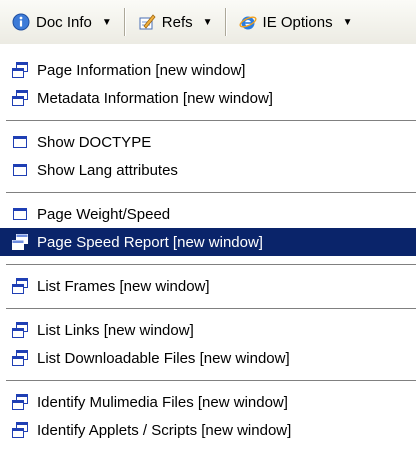  Describe the element at coordinates (21, 22) in the screenshot. I see `doc-info-icon` at that location.